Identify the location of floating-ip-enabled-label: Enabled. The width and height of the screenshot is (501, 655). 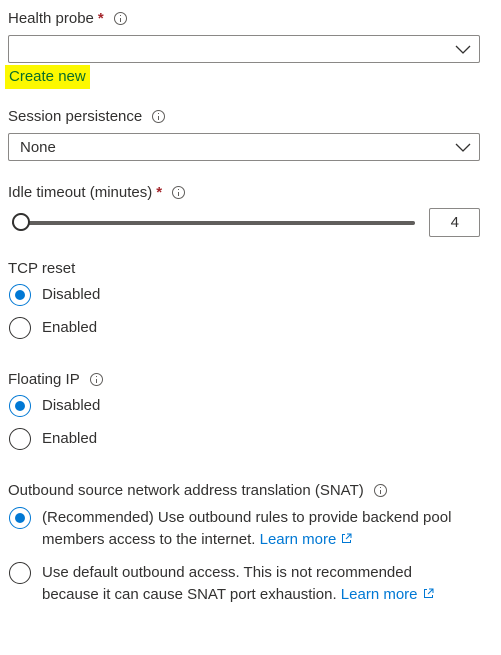
(70, 438).